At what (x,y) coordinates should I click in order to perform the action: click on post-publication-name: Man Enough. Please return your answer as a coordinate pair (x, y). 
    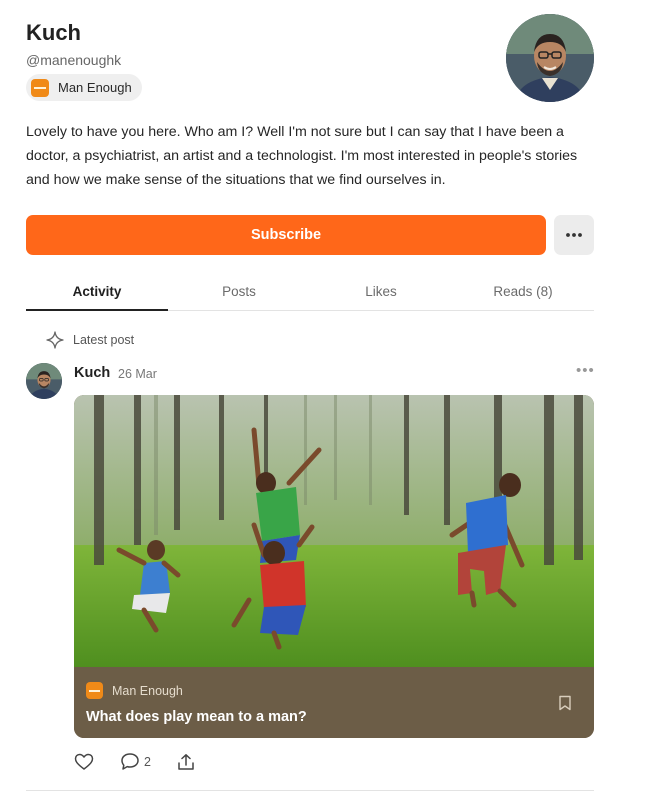
    Looking at the image, I should click on (147, 690).